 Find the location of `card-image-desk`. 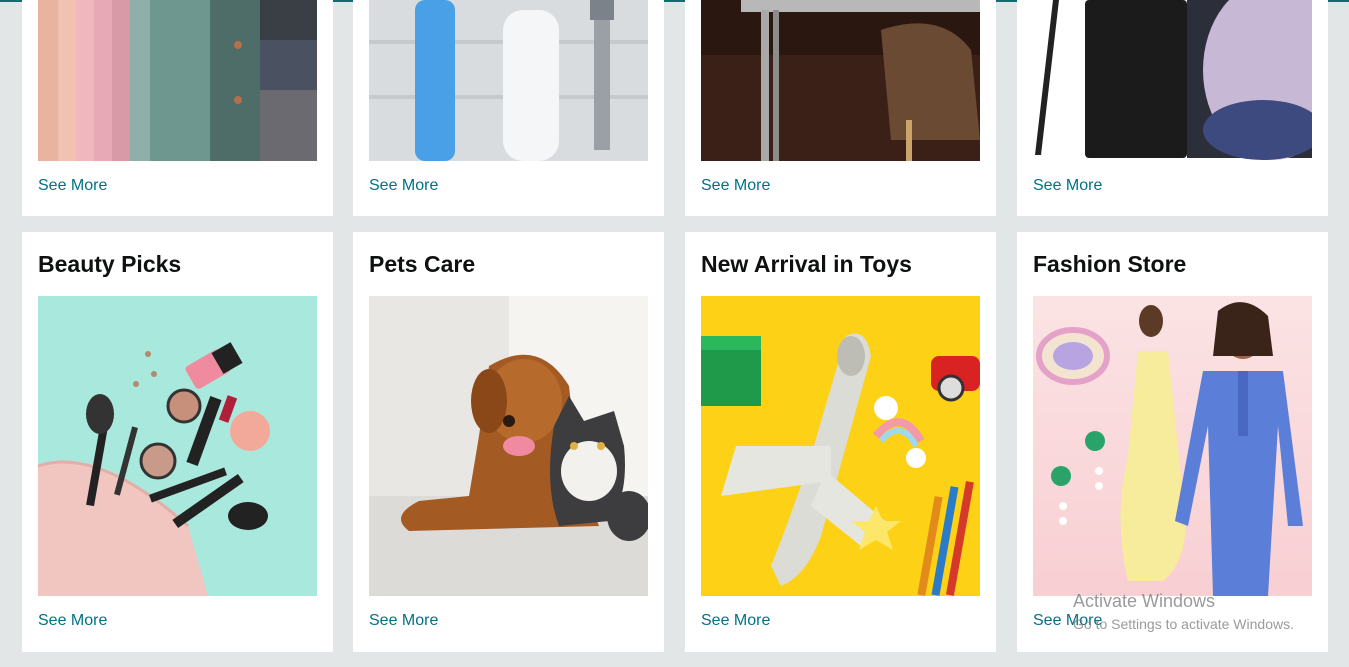

card-image-desk is located at coordinates (840, 80).